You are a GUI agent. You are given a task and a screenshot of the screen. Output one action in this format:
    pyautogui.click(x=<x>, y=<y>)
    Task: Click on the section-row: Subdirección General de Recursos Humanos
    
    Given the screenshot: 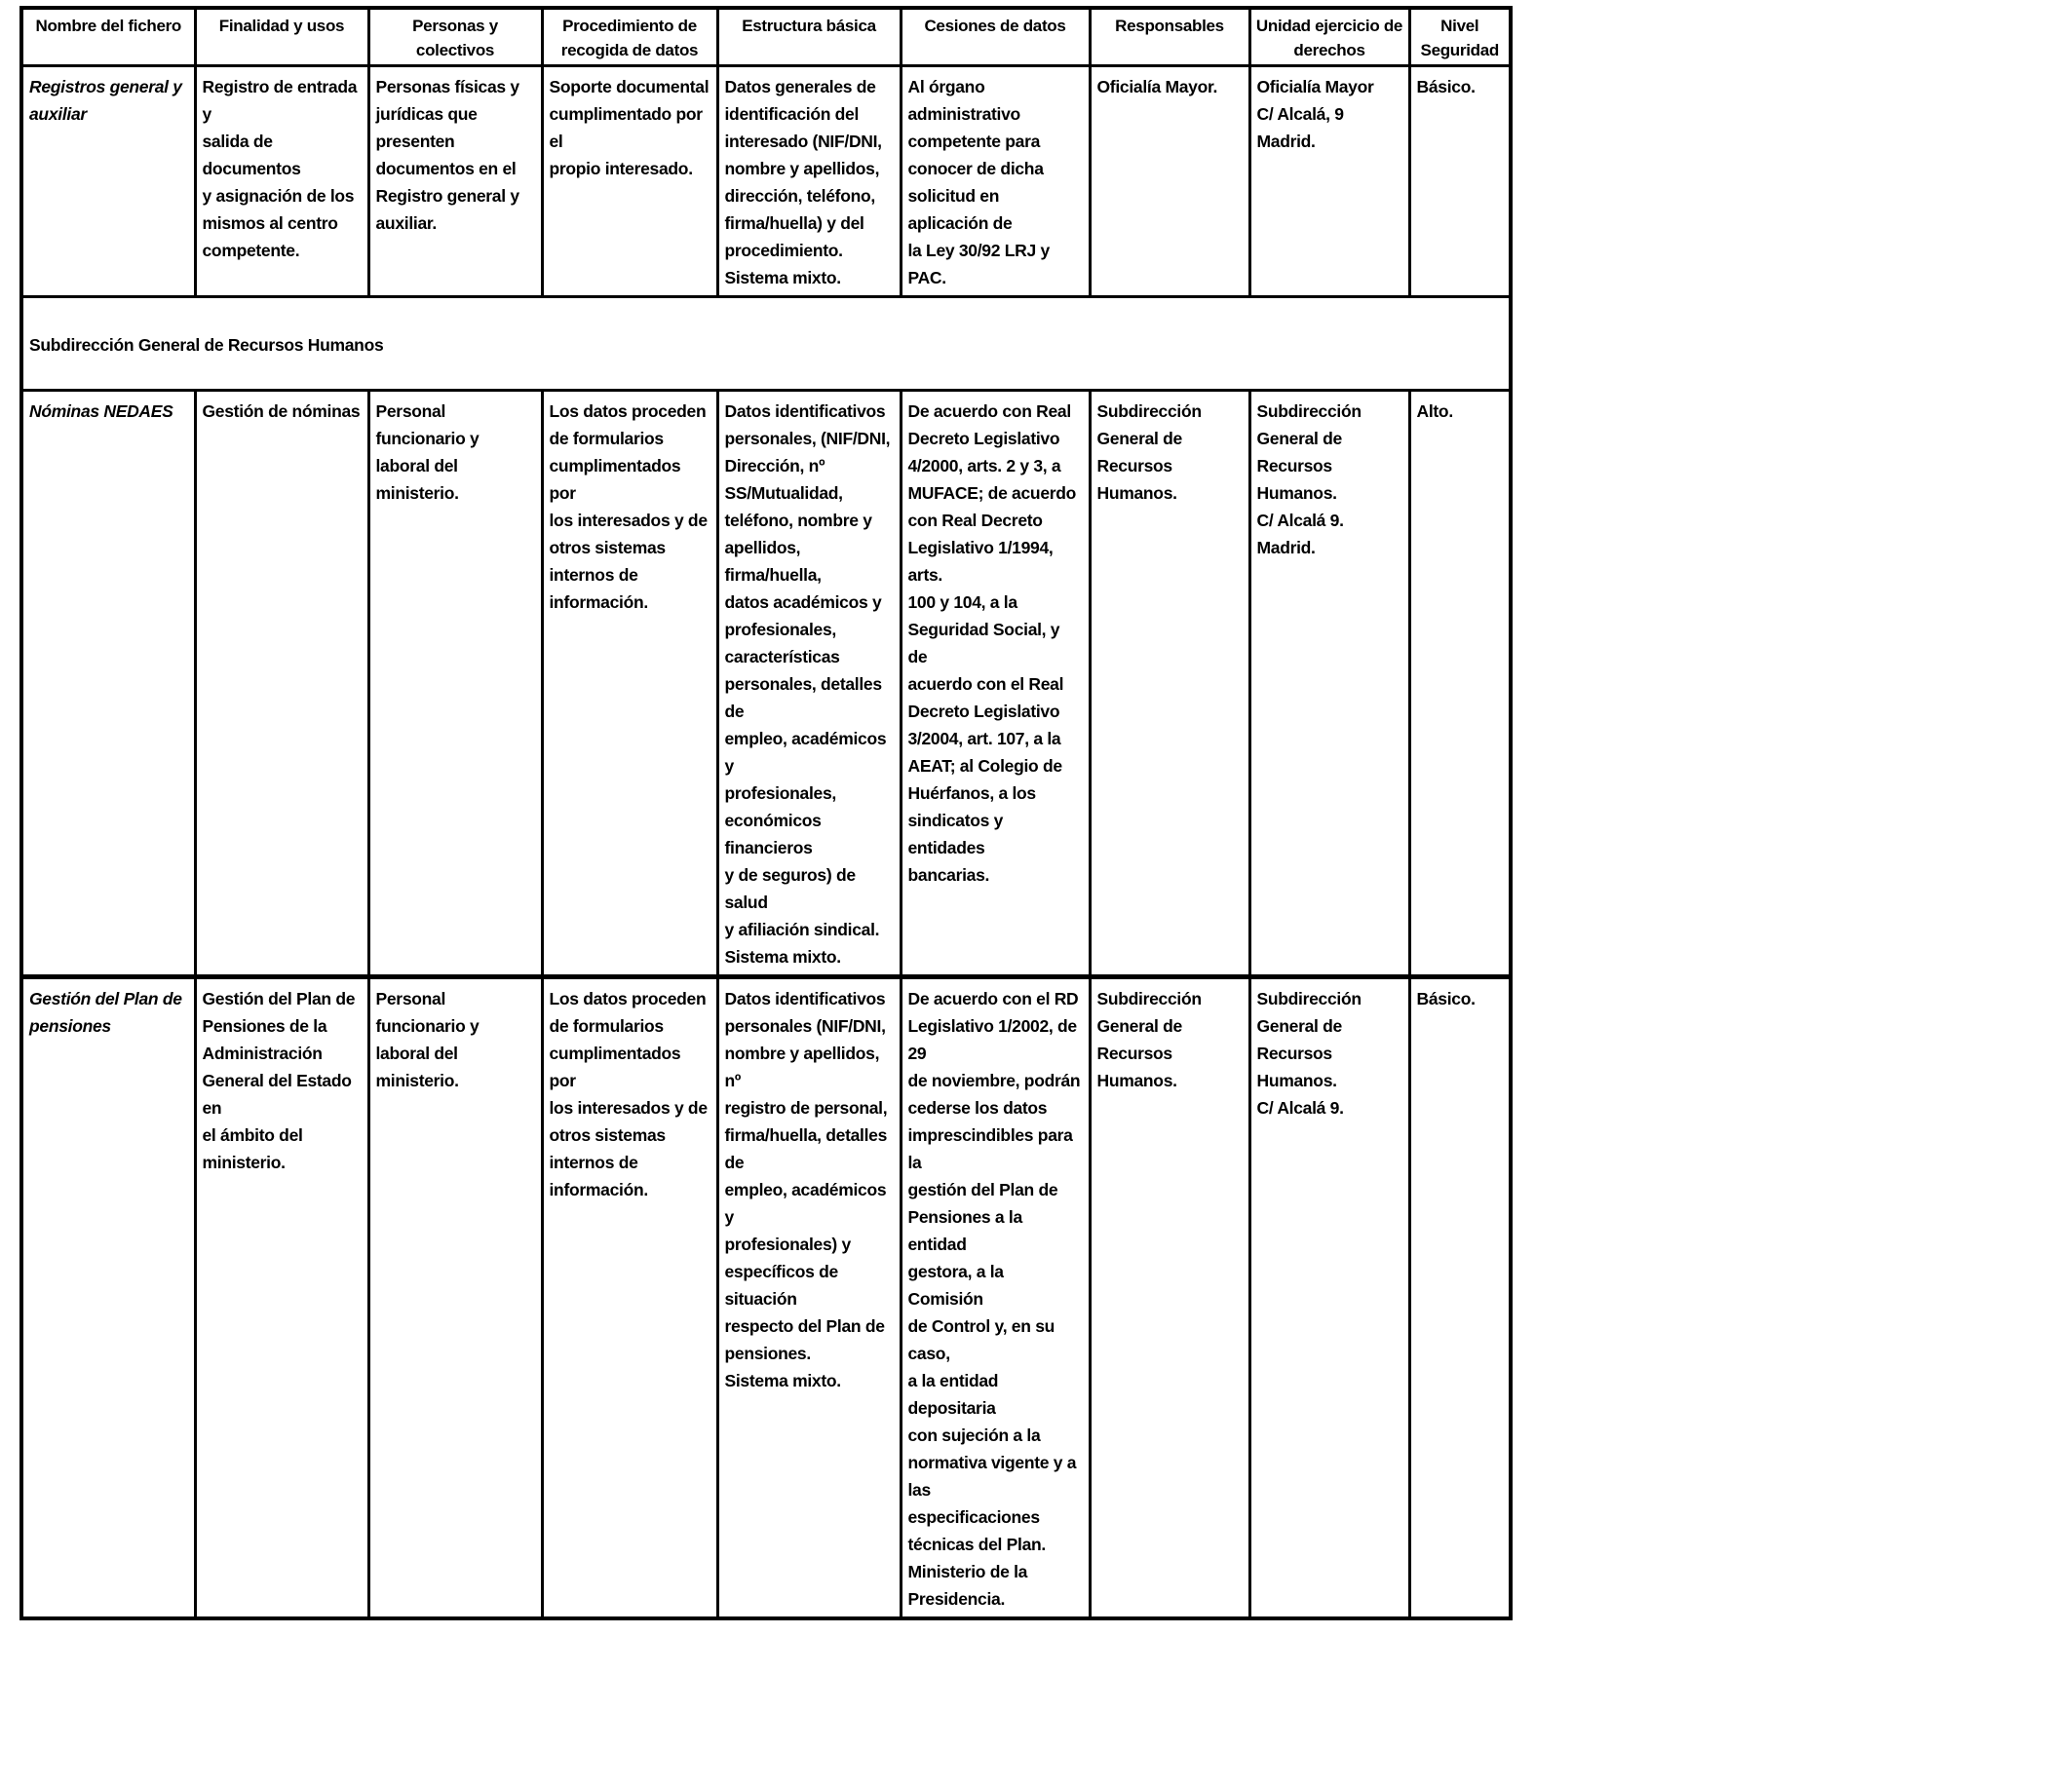 What is the action you would take?
    pyautogui.click(x=766, y=343)
    